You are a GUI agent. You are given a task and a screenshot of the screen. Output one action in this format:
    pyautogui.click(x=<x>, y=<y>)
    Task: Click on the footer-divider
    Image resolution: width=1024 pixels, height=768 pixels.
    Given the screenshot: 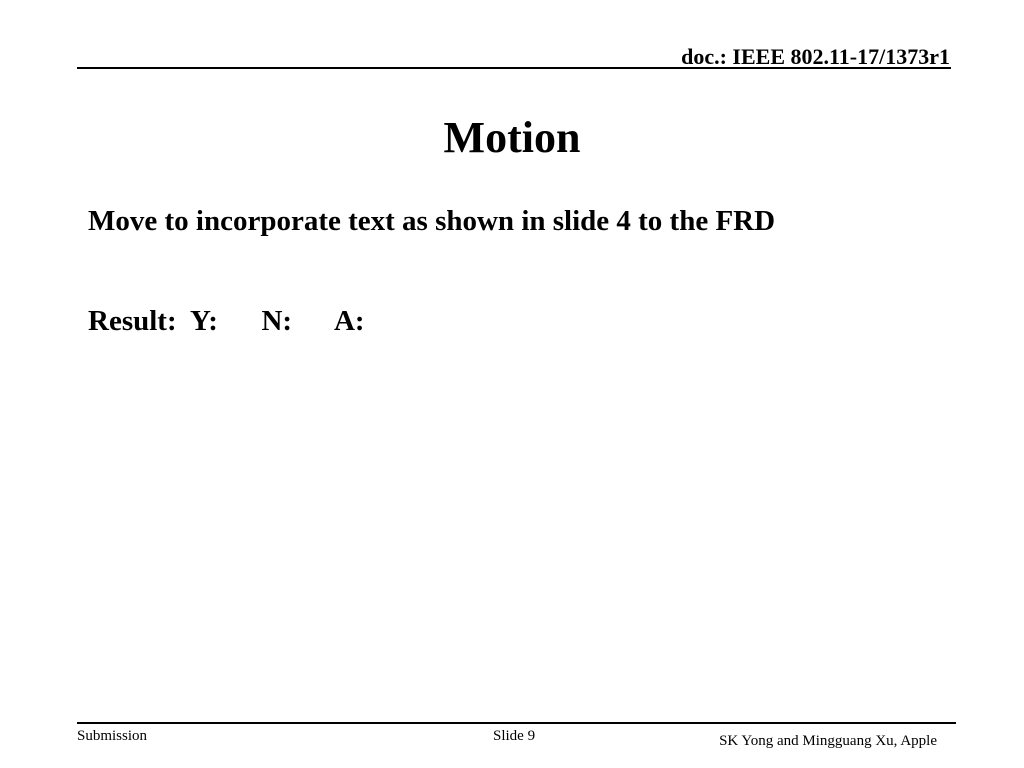 What is the action you would take?
    pyautogui.click(x=516, y=723)
    